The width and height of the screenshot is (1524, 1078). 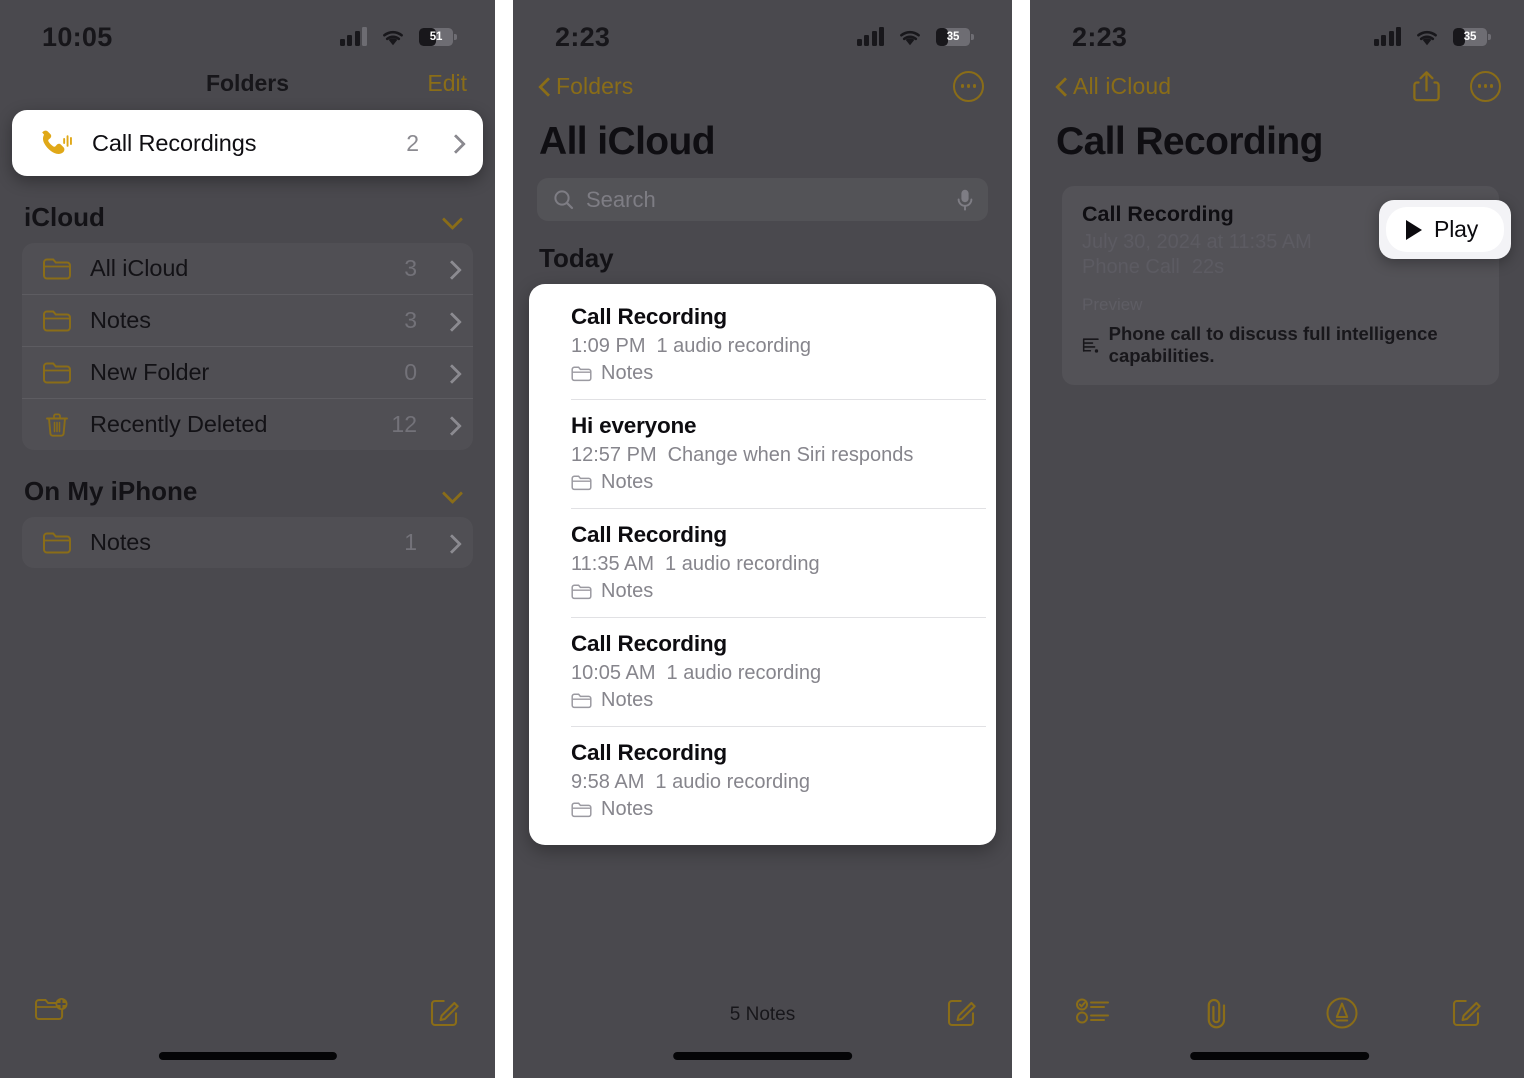 What do you see at coordinates (247, 209) in the screenshot?
I see `section-header-icloud: iCloud` at bounding box center [247, 209].